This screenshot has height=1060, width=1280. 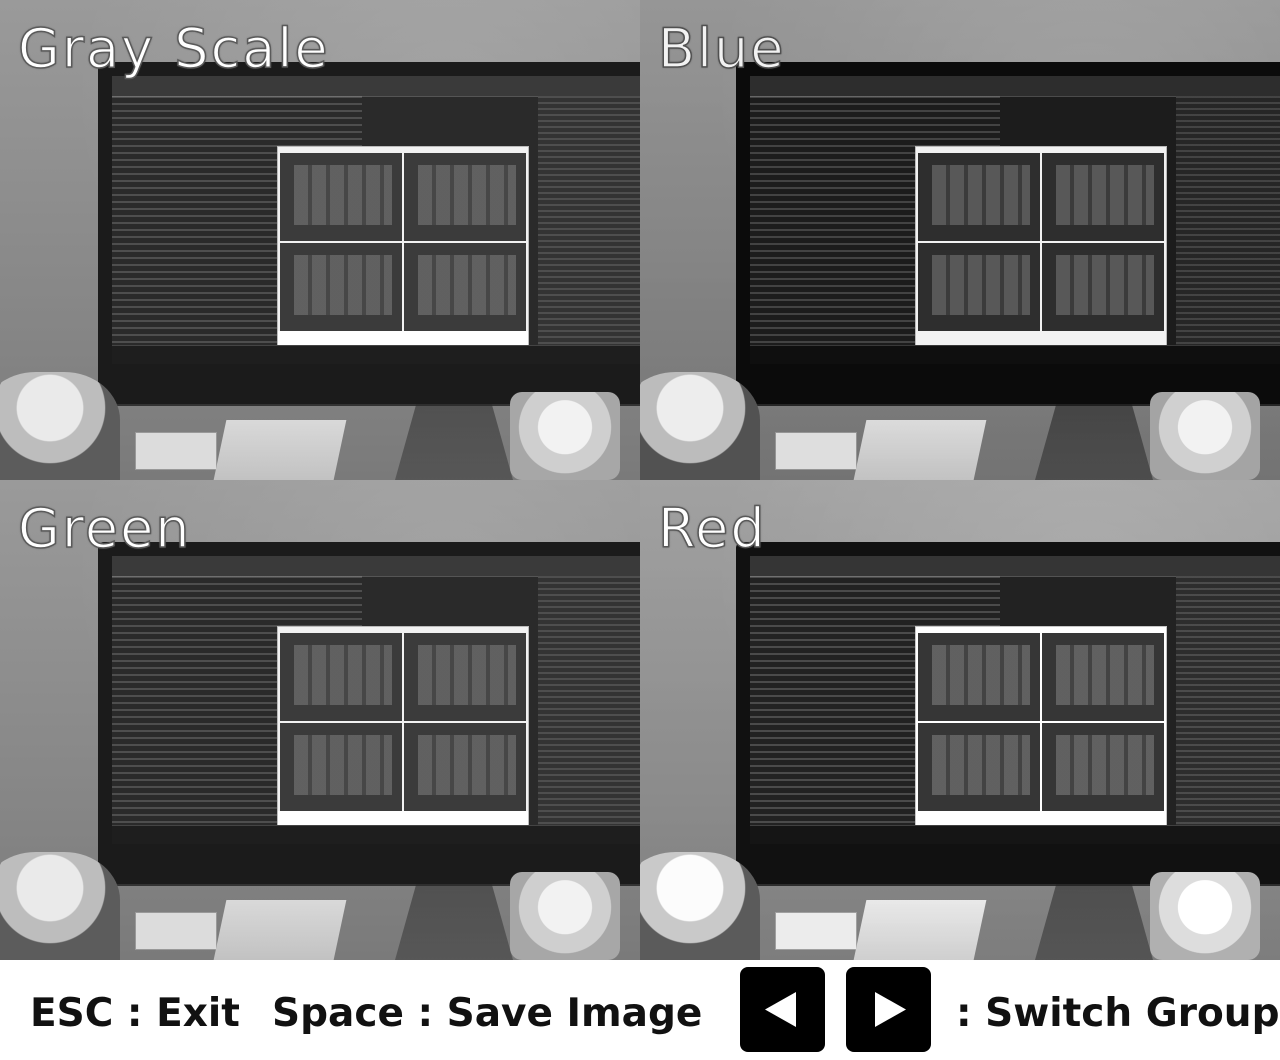 What do you see at coordinates (487, 1013) in the screenshot?
I see `save-image-hint: Space : Save Image` at bounding box center [487, 1013].